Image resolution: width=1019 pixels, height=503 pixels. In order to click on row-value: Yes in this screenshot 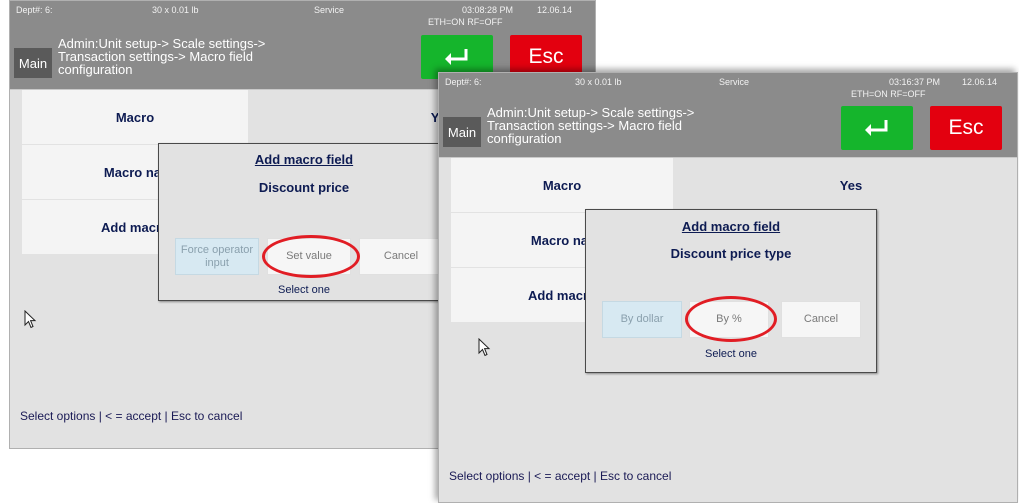, I will do `click(851, 185)`.